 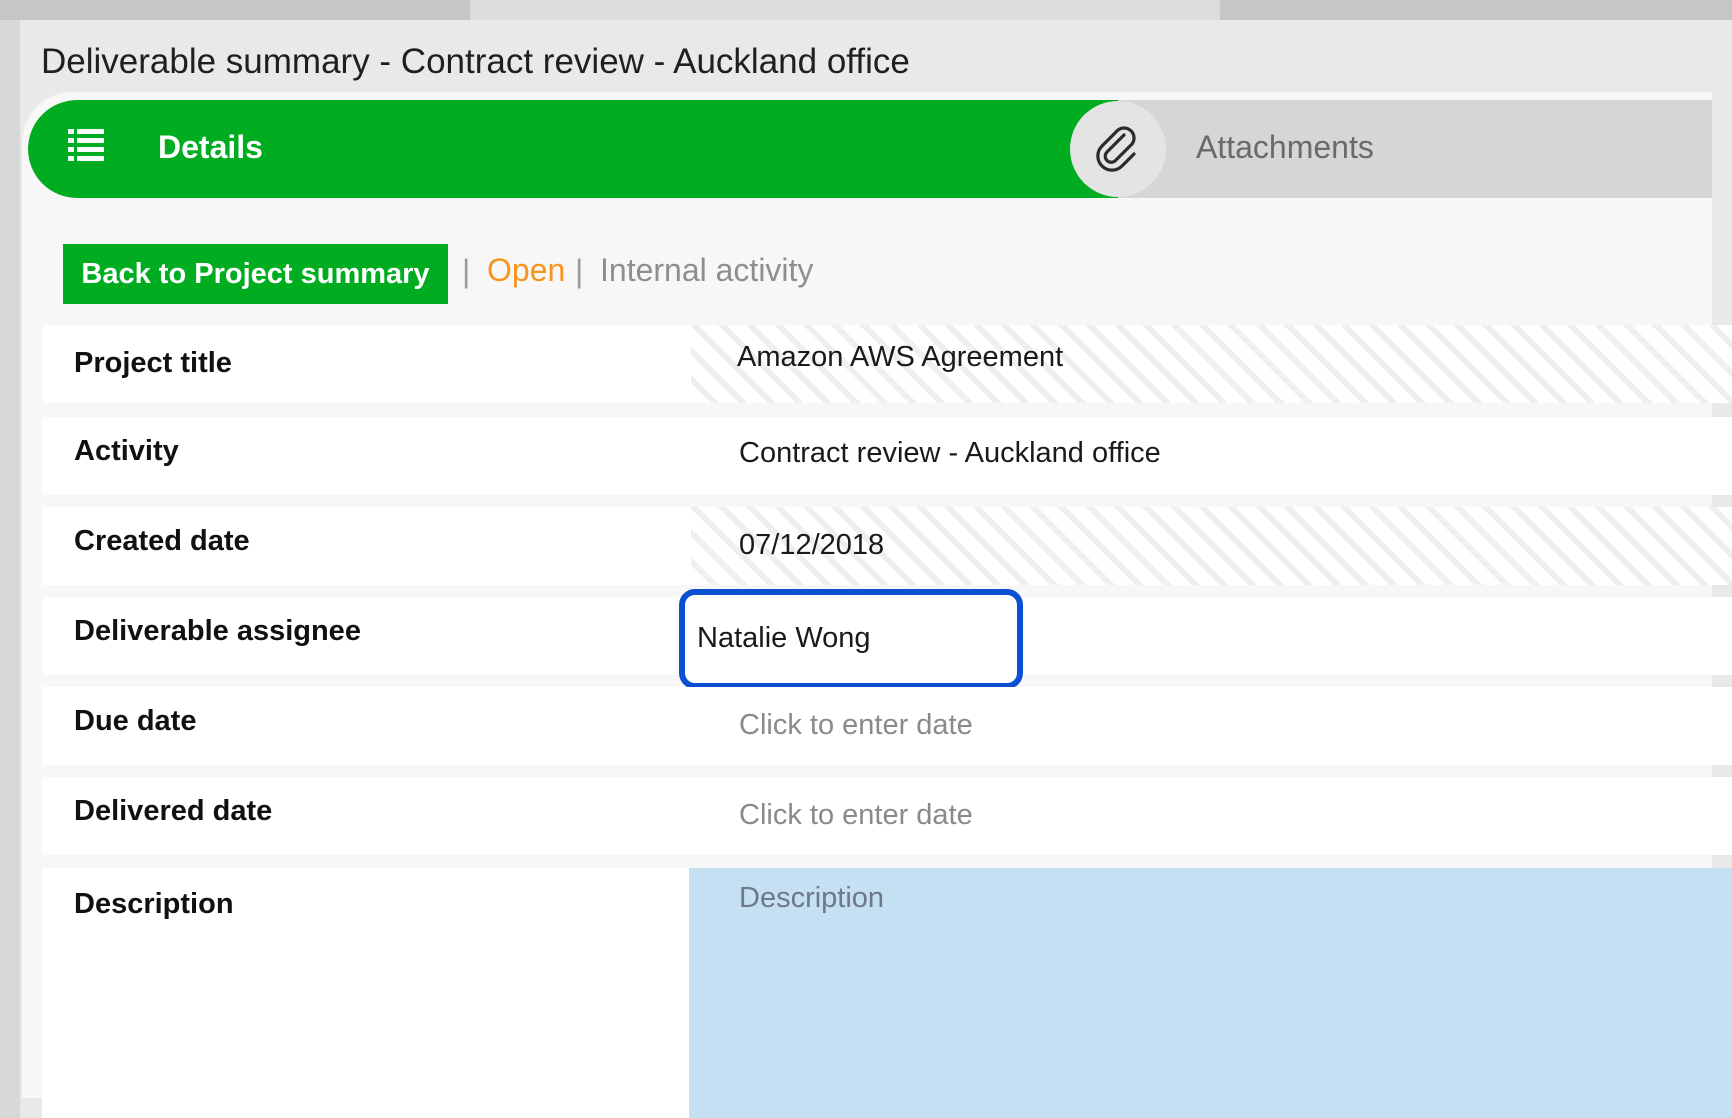 I want to click on background-strip-light, so click(x=845, y=10).